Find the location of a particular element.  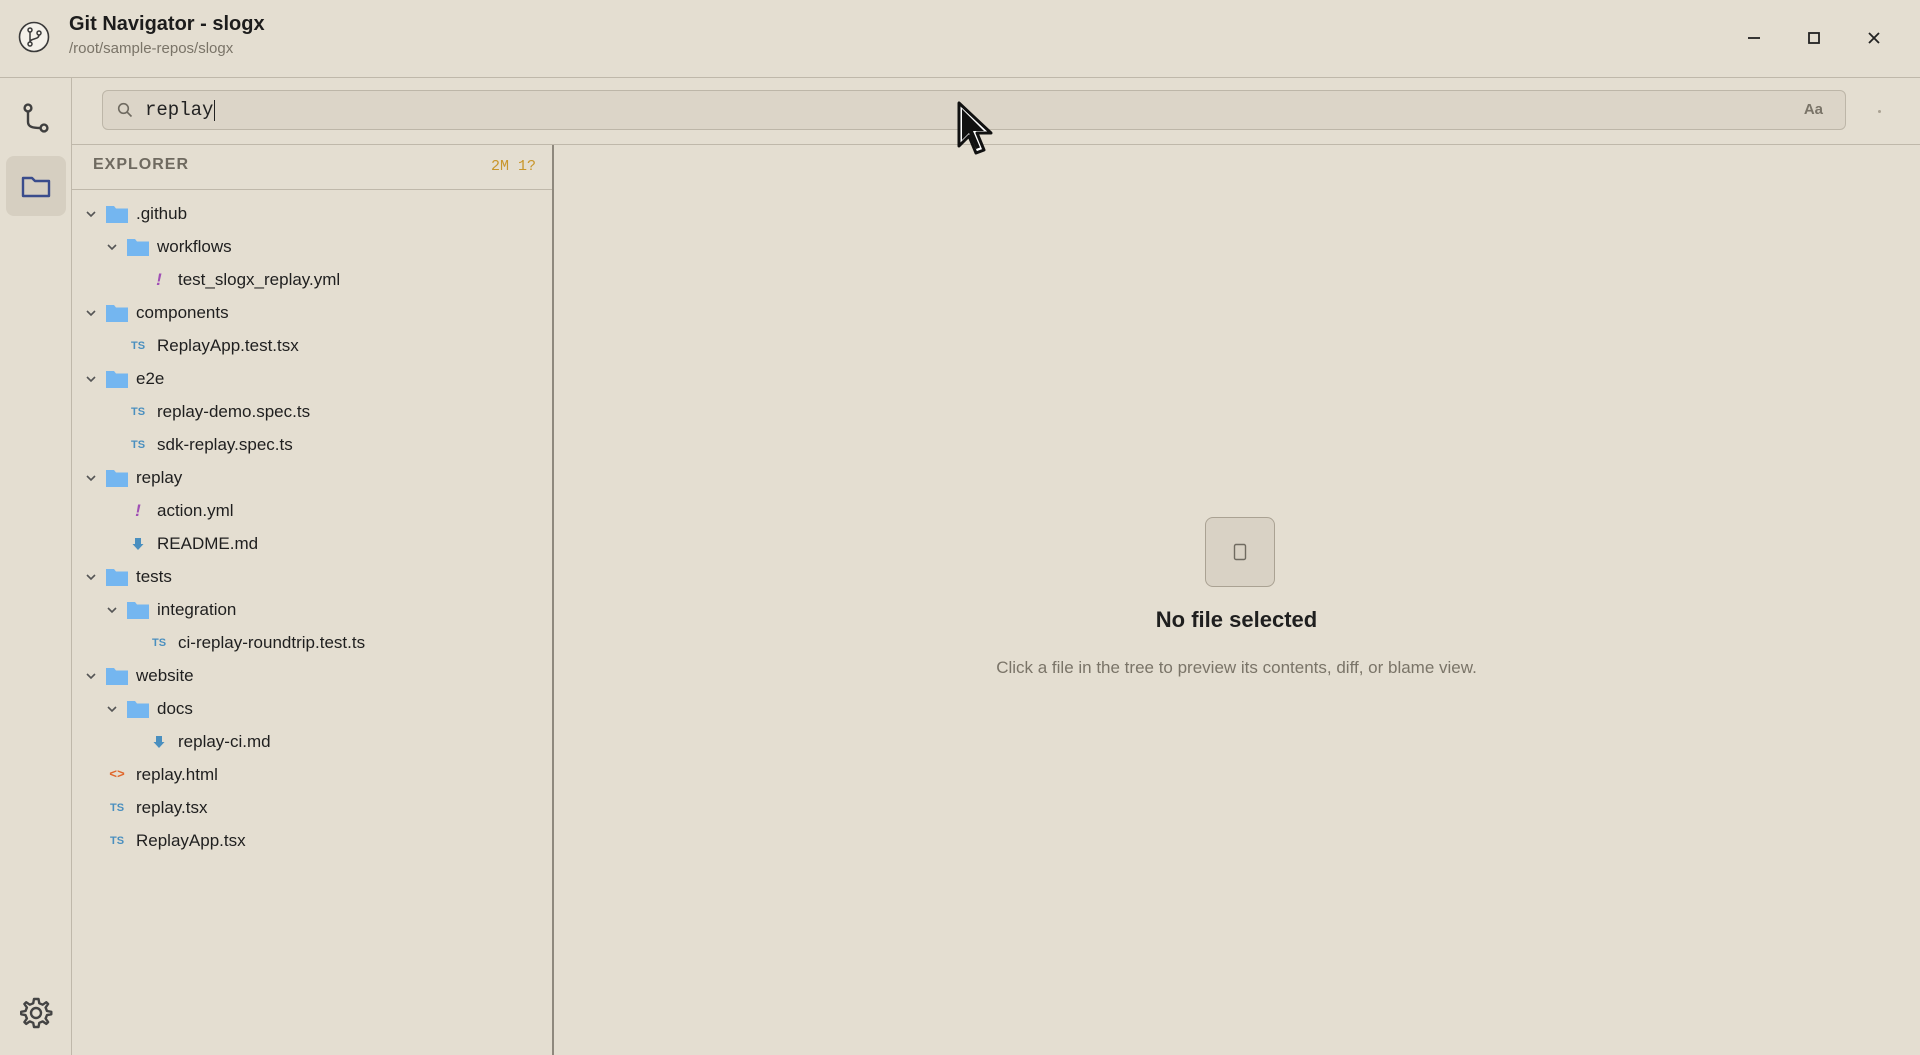

git-branch-icon is located at coordinates (36, 118).